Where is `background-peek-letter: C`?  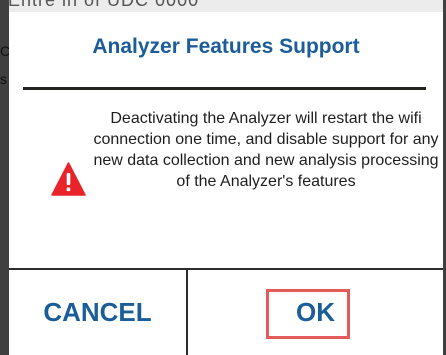
background-peek-letter: C is located at coordinates (5, 51).